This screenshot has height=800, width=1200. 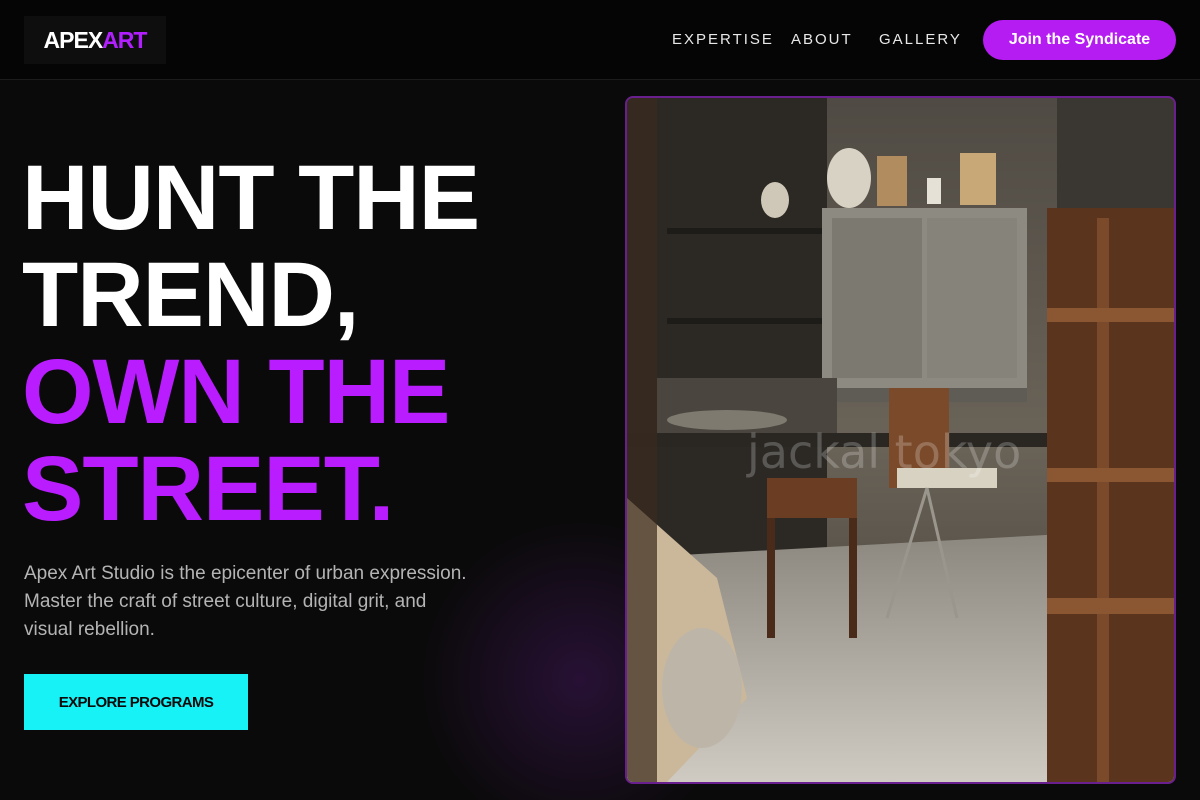 I want to click on logo-text-art: ART, so click(x=124, y=39).